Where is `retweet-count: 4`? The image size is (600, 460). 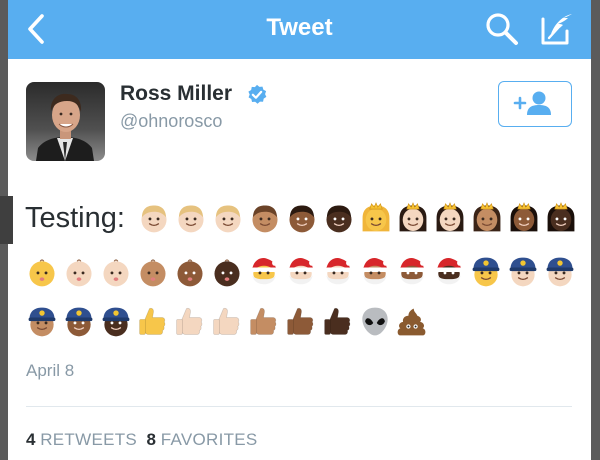 retweet-count: 4 is located at coordinates (31, 439).